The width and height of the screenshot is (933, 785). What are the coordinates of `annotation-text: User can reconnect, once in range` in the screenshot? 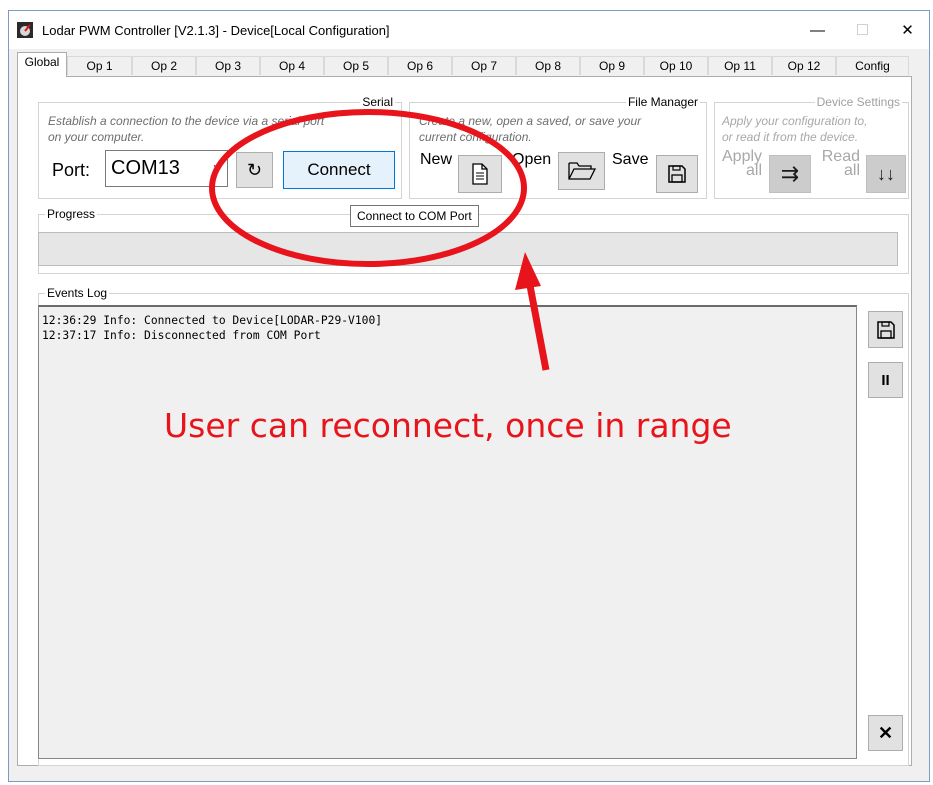 It's located at (448, 425).